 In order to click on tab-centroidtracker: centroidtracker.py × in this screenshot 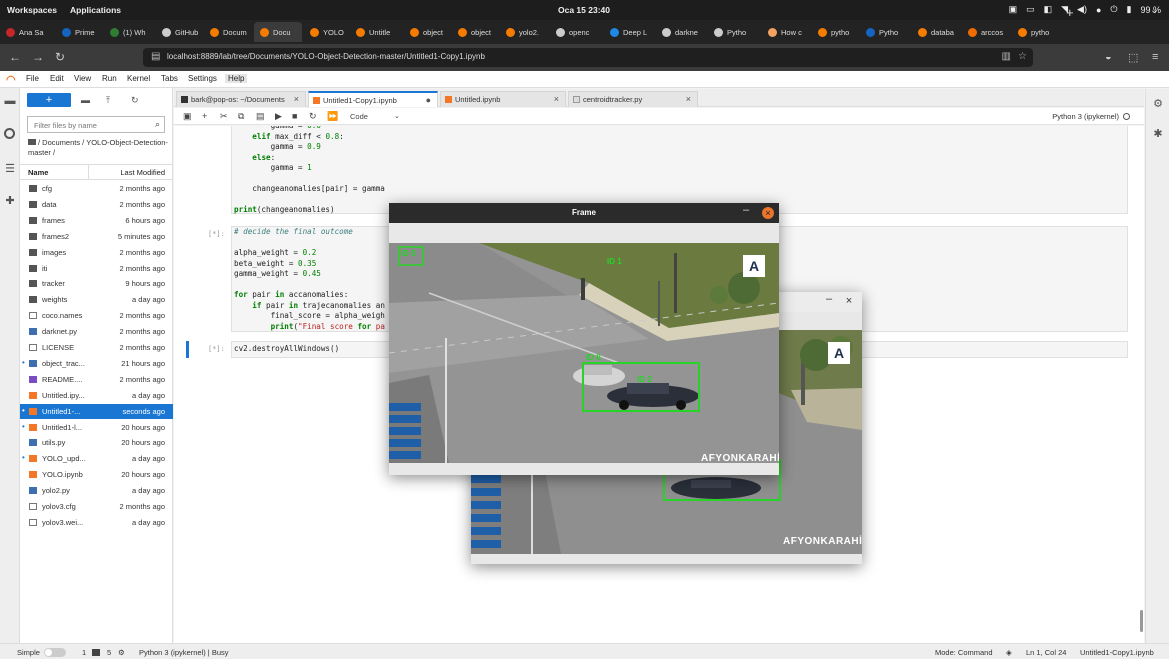, I will do `click(633, 99)`.